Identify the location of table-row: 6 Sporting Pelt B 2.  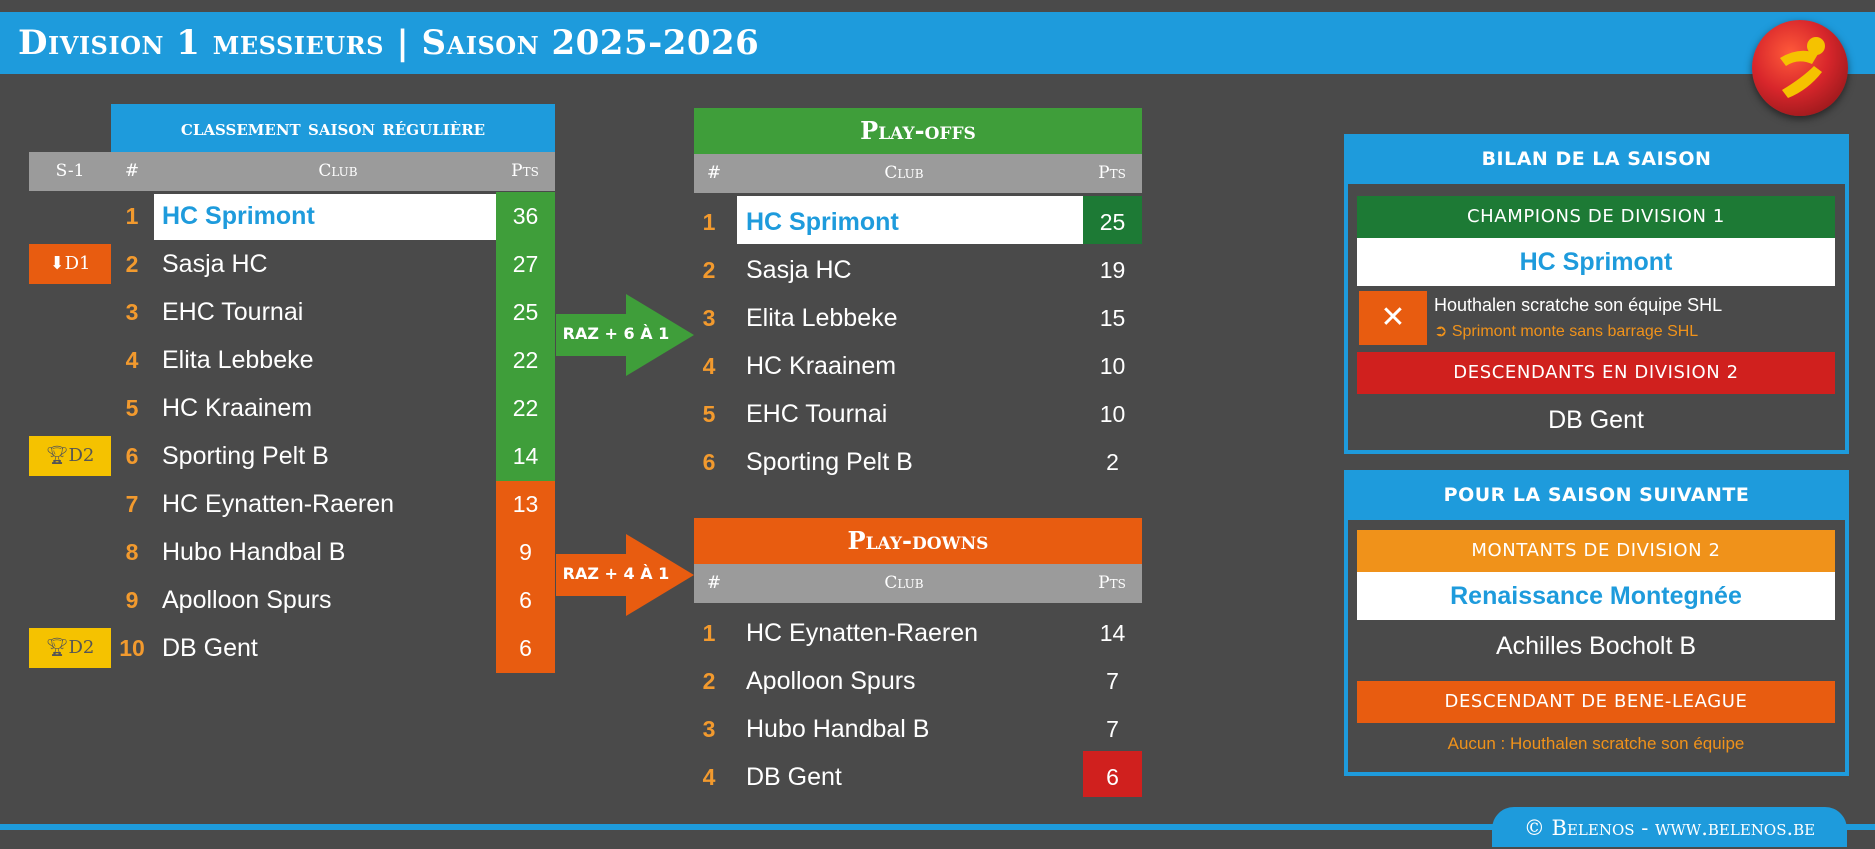
(918, 462).